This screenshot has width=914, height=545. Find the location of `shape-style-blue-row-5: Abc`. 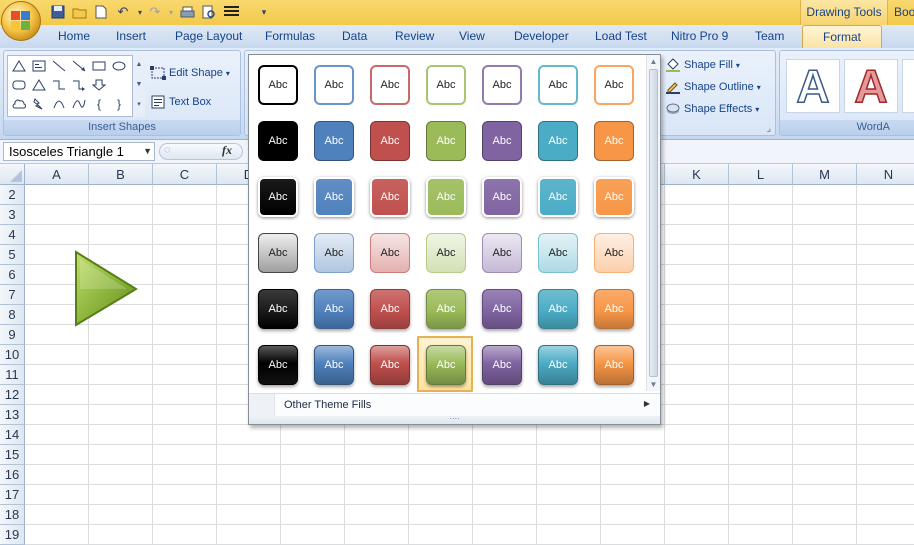

shape-style-blue-row-5: Abc is located at coordinates (334, 309).